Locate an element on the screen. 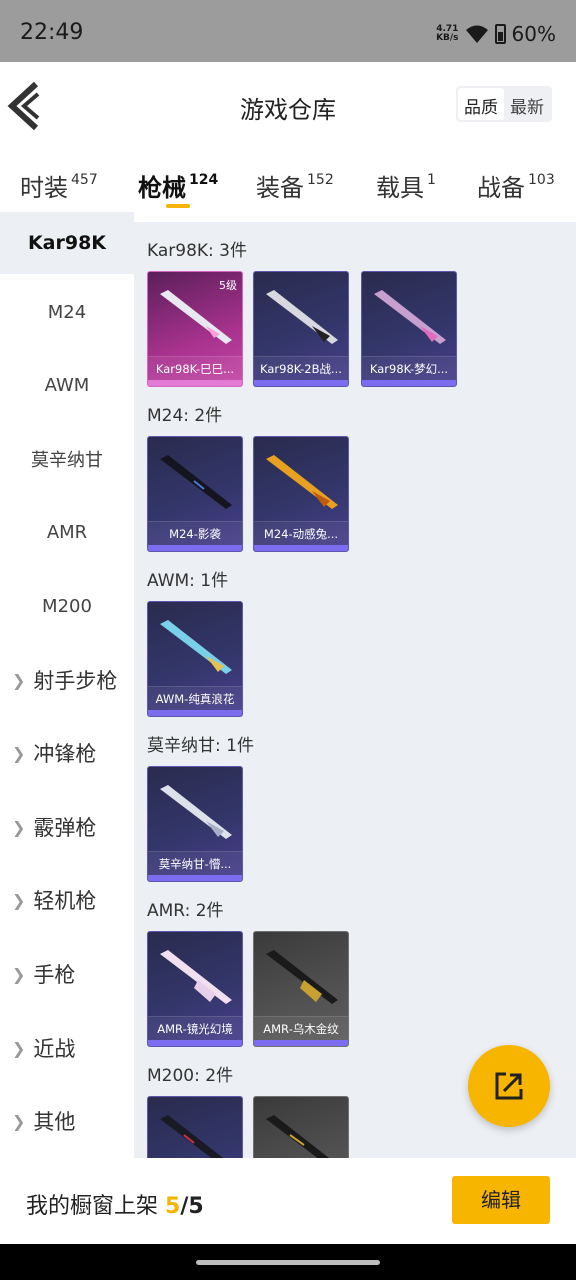  tab-label: 战备 is located at coordinates (501, 188).